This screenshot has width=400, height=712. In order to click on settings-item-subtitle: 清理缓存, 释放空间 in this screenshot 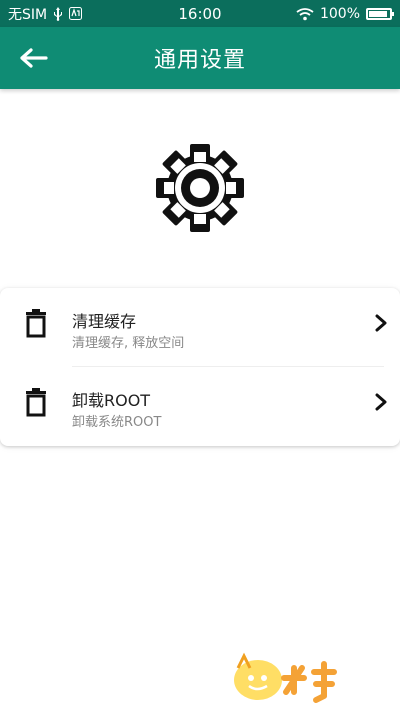, I will do `click(128, 343)`.